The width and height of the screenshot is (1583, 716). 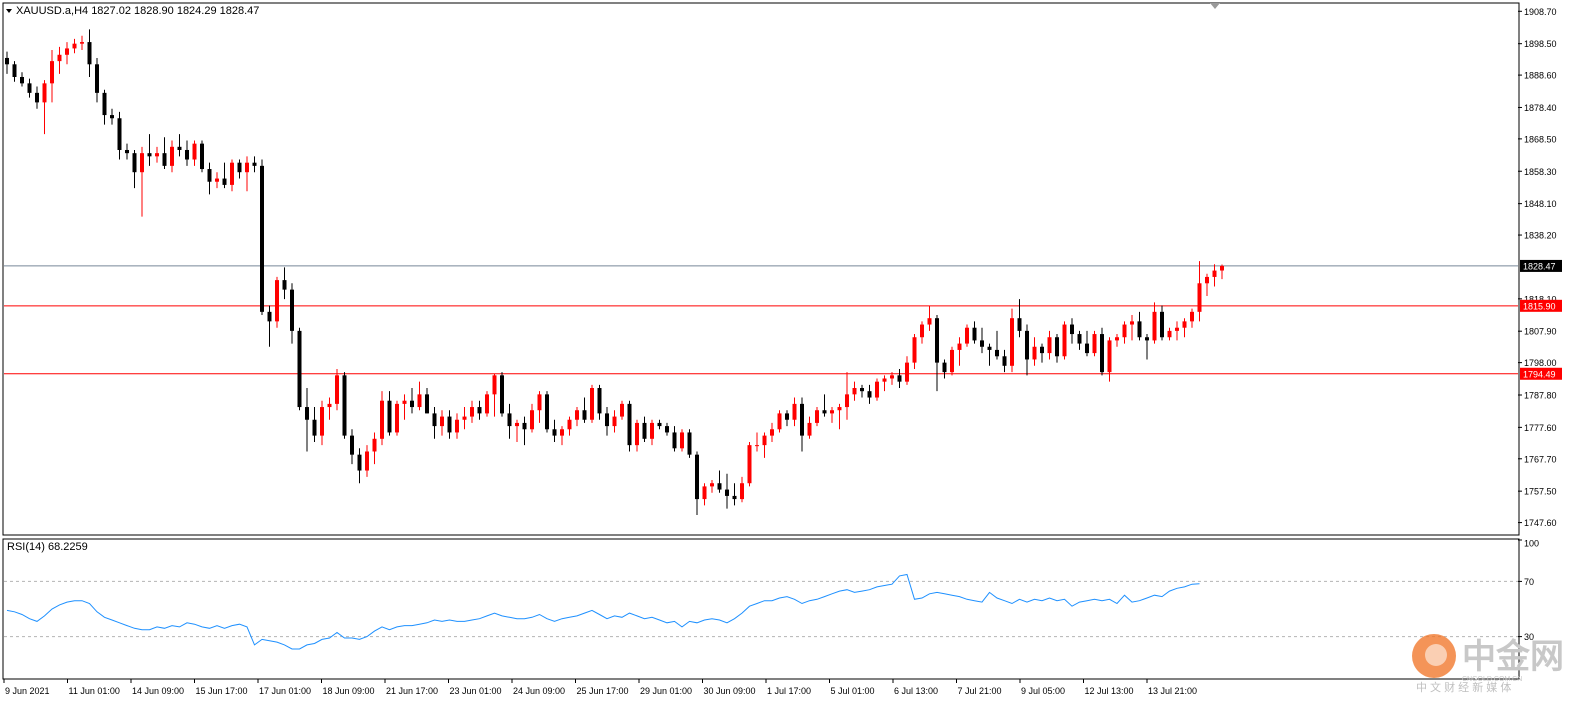 What do you see at coordinates (1531, 544) in the screenshot?
I see `rsi-tick-label: 100` at bounding box center [1531, 544].